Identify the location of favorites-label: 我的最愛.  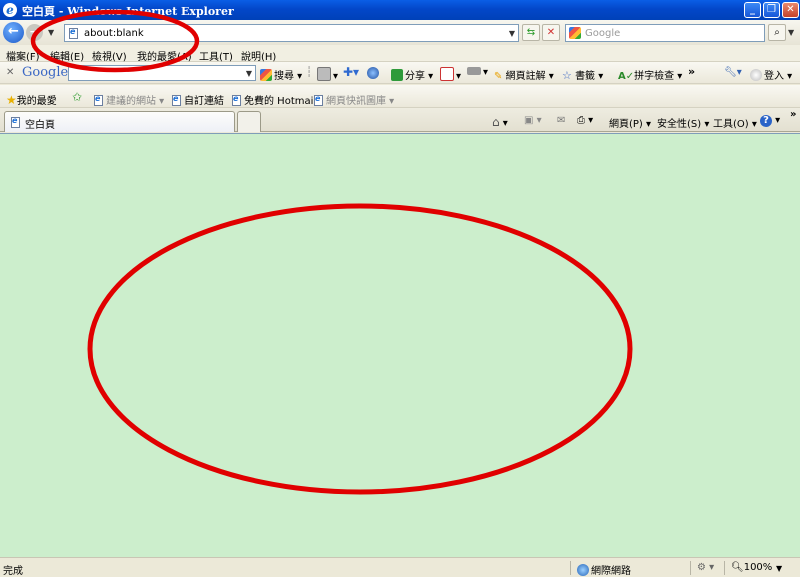
(36, 101).